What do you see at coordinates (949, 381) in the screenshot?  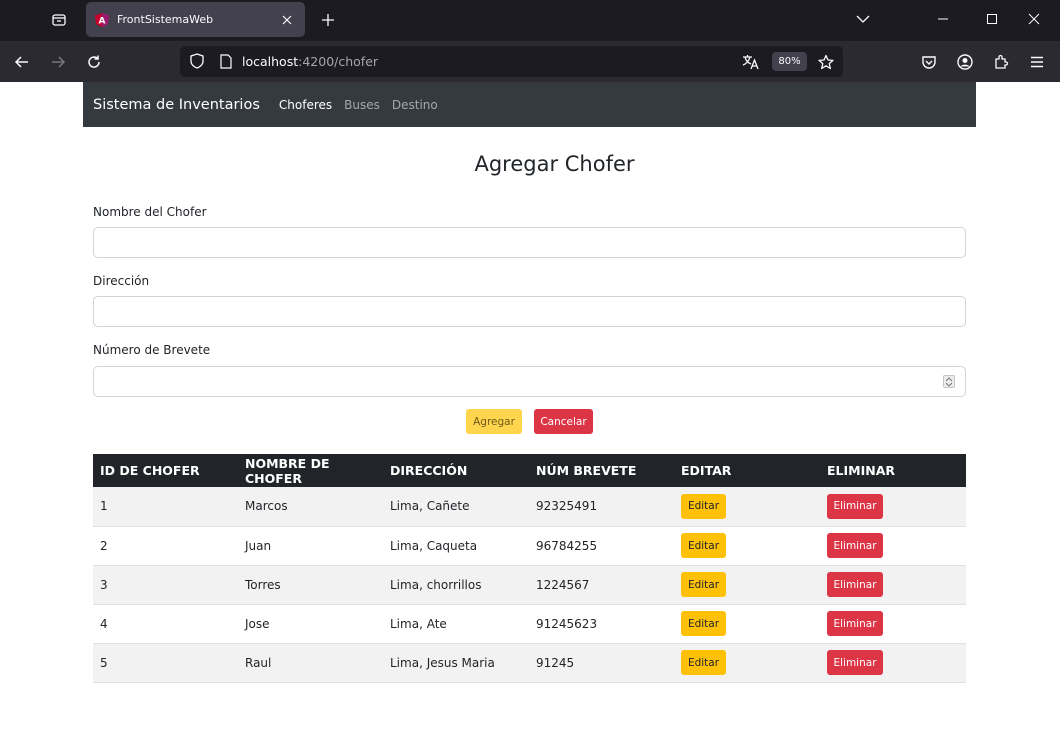 I see `number-spinner-icon` at bounding box center [949, 381].